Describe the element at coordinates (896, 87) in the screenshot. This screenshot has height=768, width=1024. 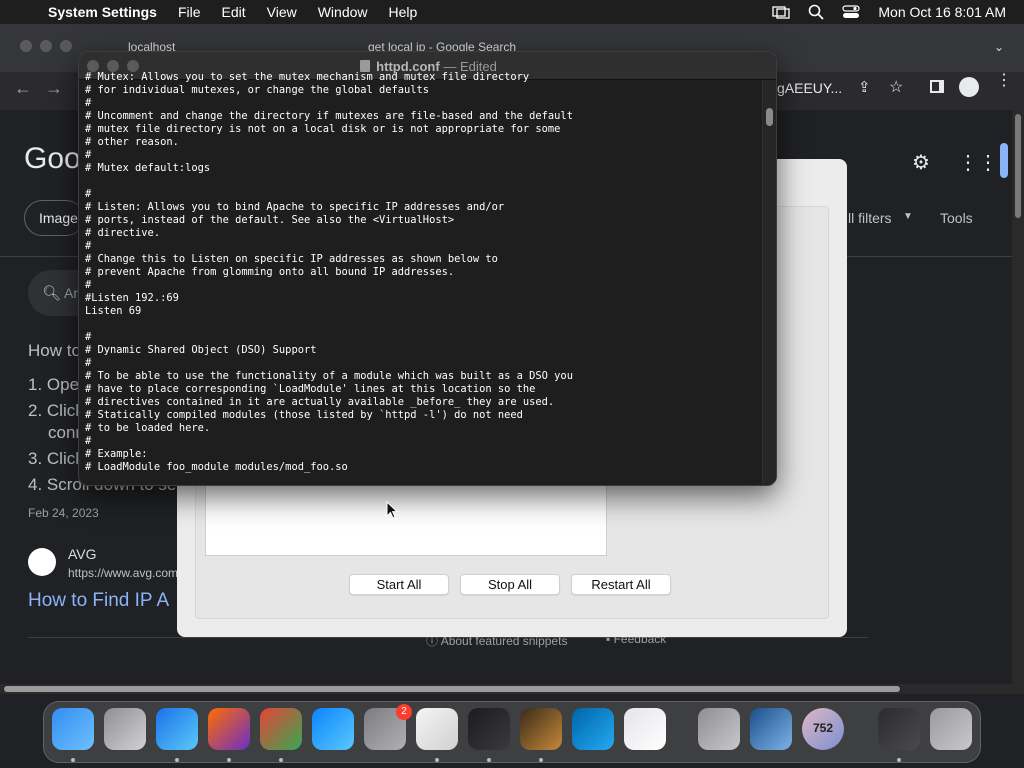
I see `bookmark-star-icon: ☆` at that location.